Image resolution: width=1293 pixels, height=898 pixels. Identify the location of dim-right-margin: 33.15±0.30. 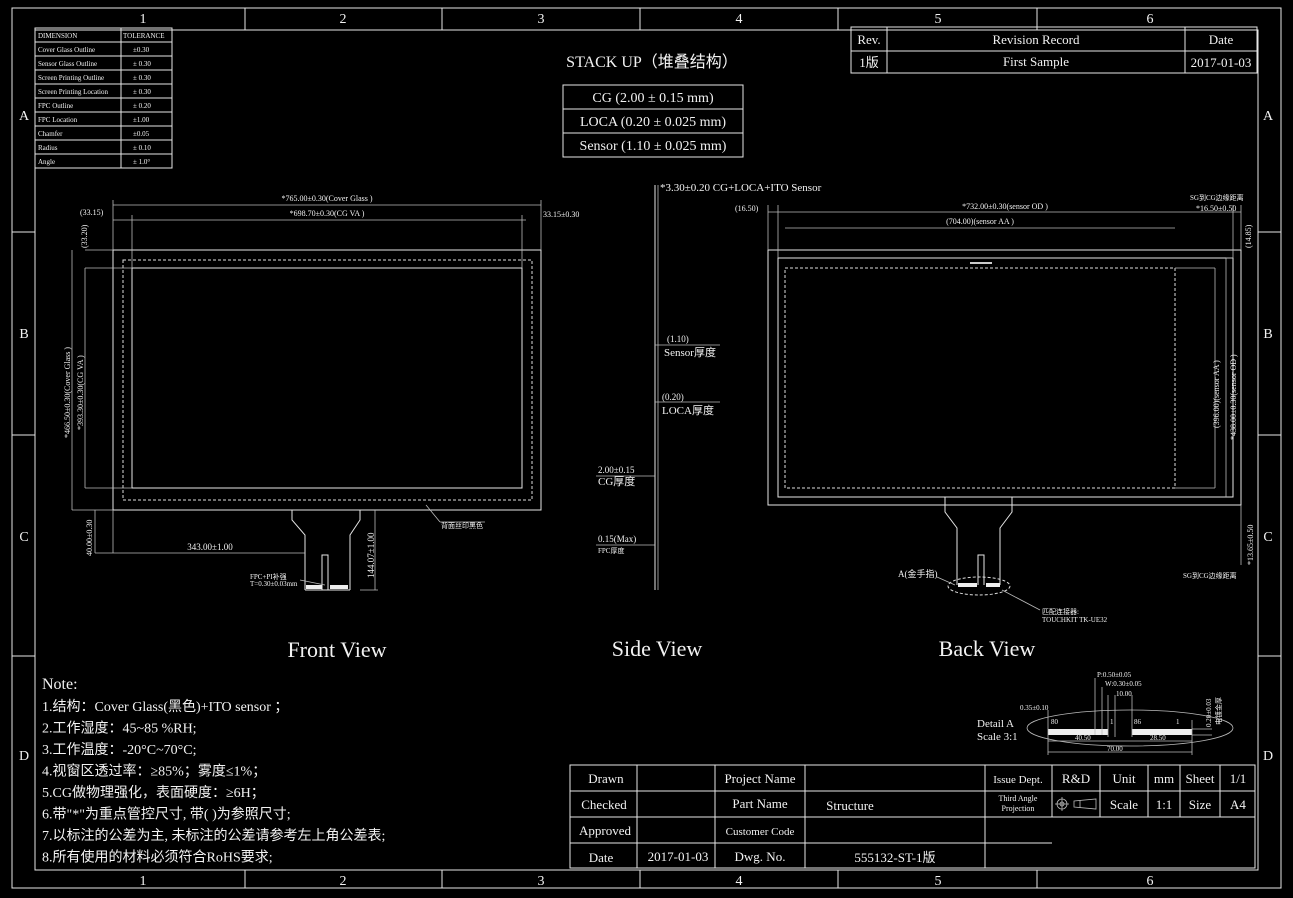
(561, 214).